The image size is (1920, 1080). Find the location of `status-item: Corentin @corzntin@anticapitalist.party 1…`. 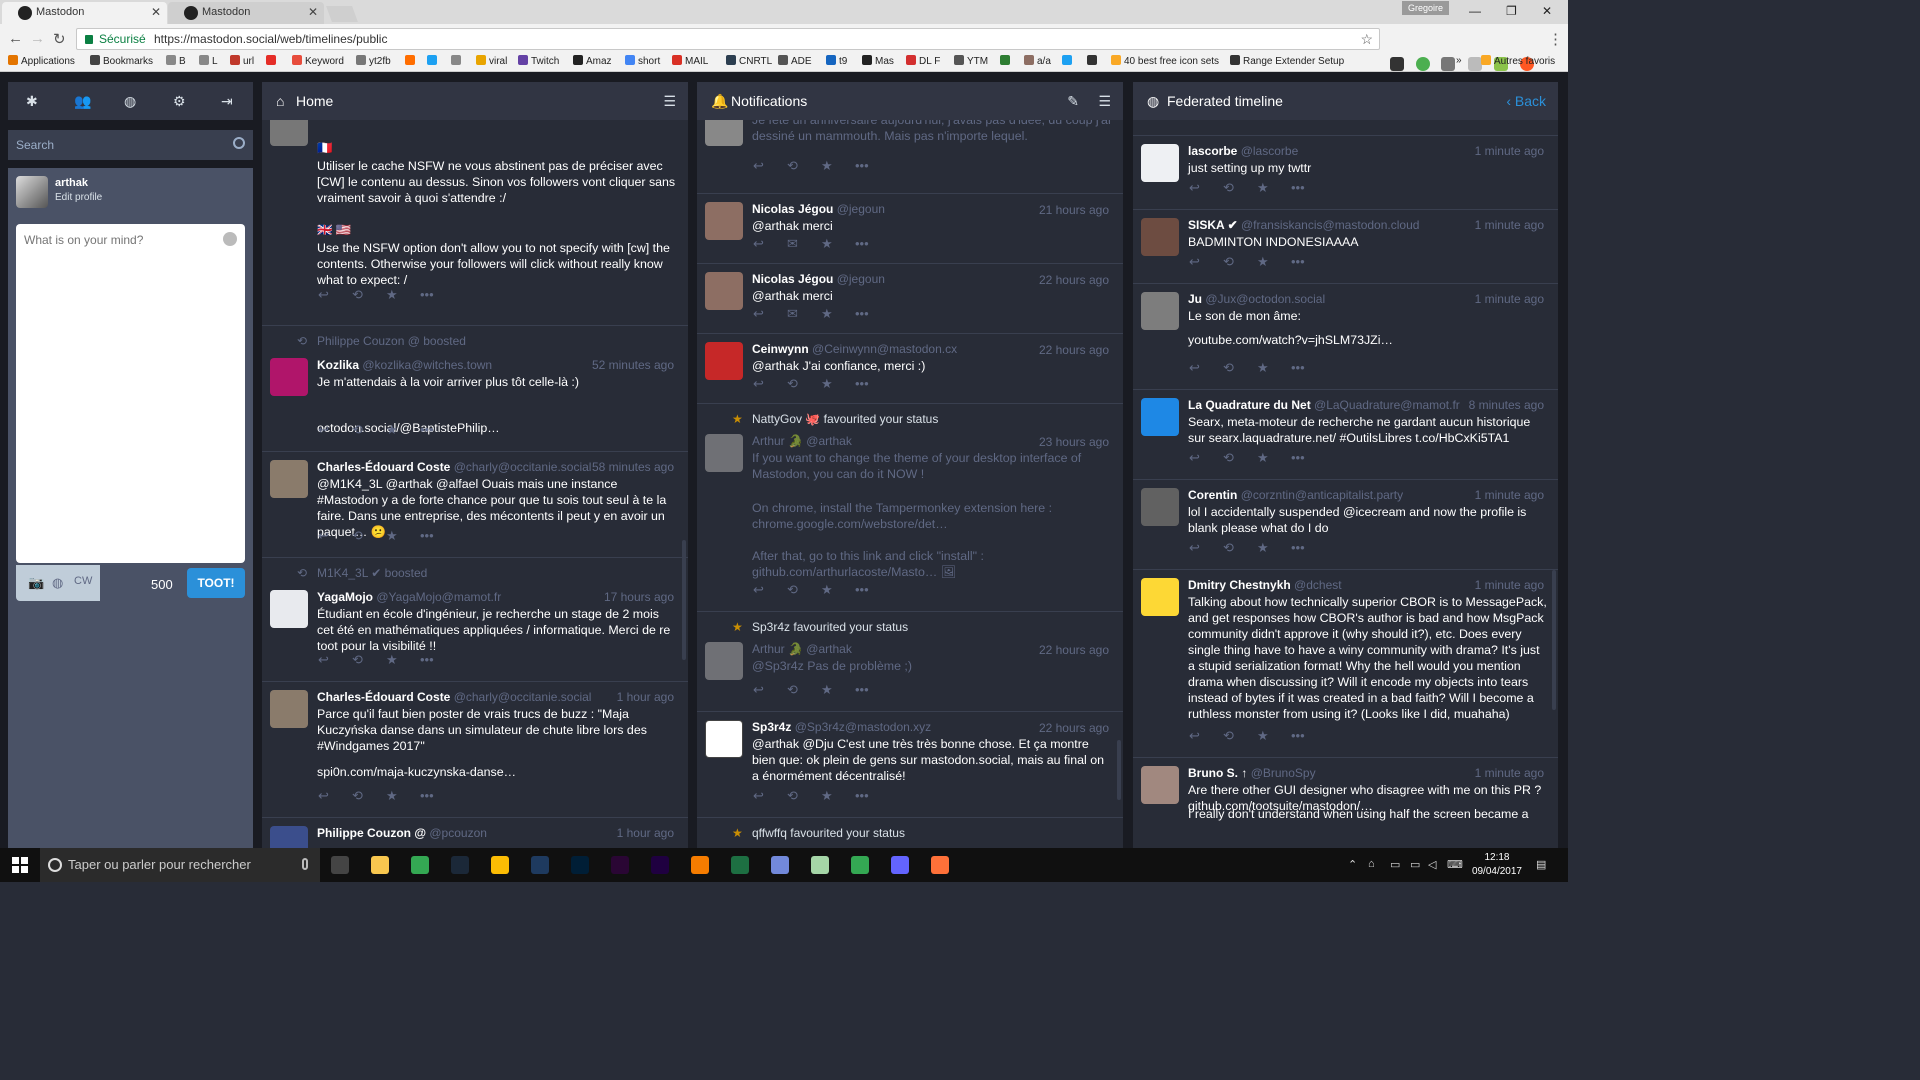

status-item: Corentin @corzntin@anticapitalist.party 1… is located at coordinates (1345, 525).